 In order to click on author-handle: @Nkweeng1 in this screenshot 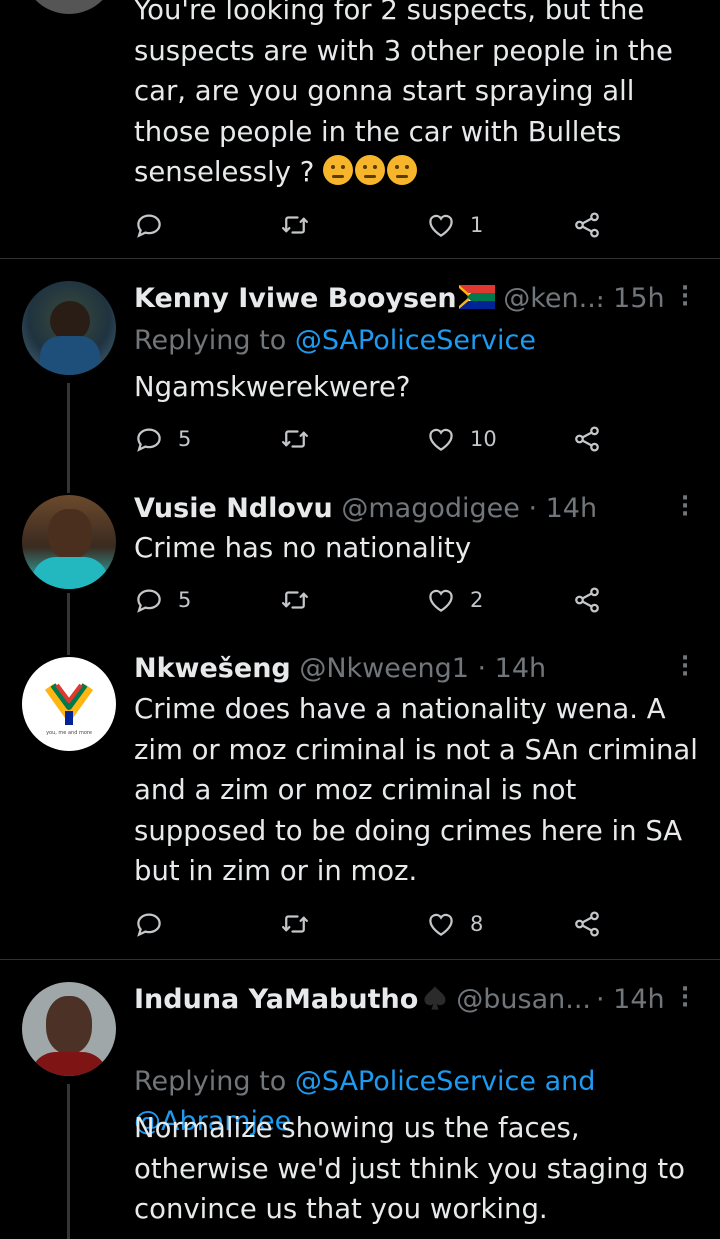, I will do `click(384, 668)`.